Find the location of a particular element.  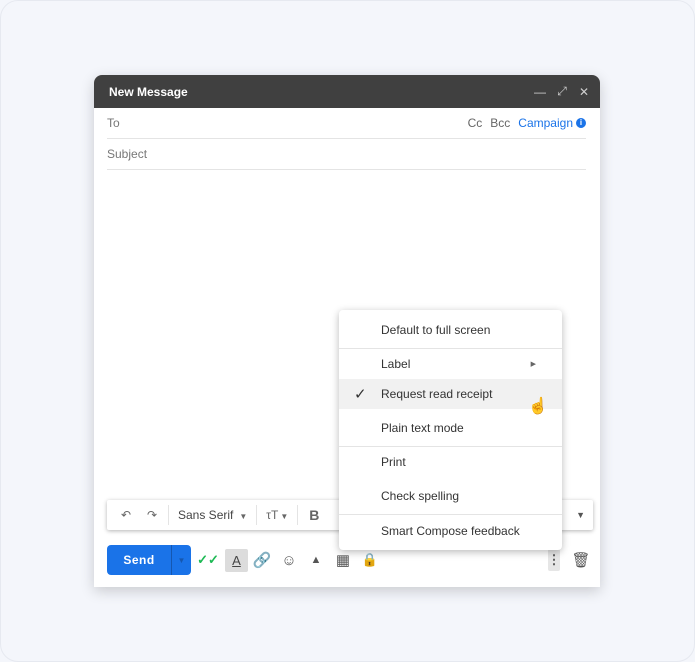

menu-item-label: Plain text mode is located at coordinates (422, 428).